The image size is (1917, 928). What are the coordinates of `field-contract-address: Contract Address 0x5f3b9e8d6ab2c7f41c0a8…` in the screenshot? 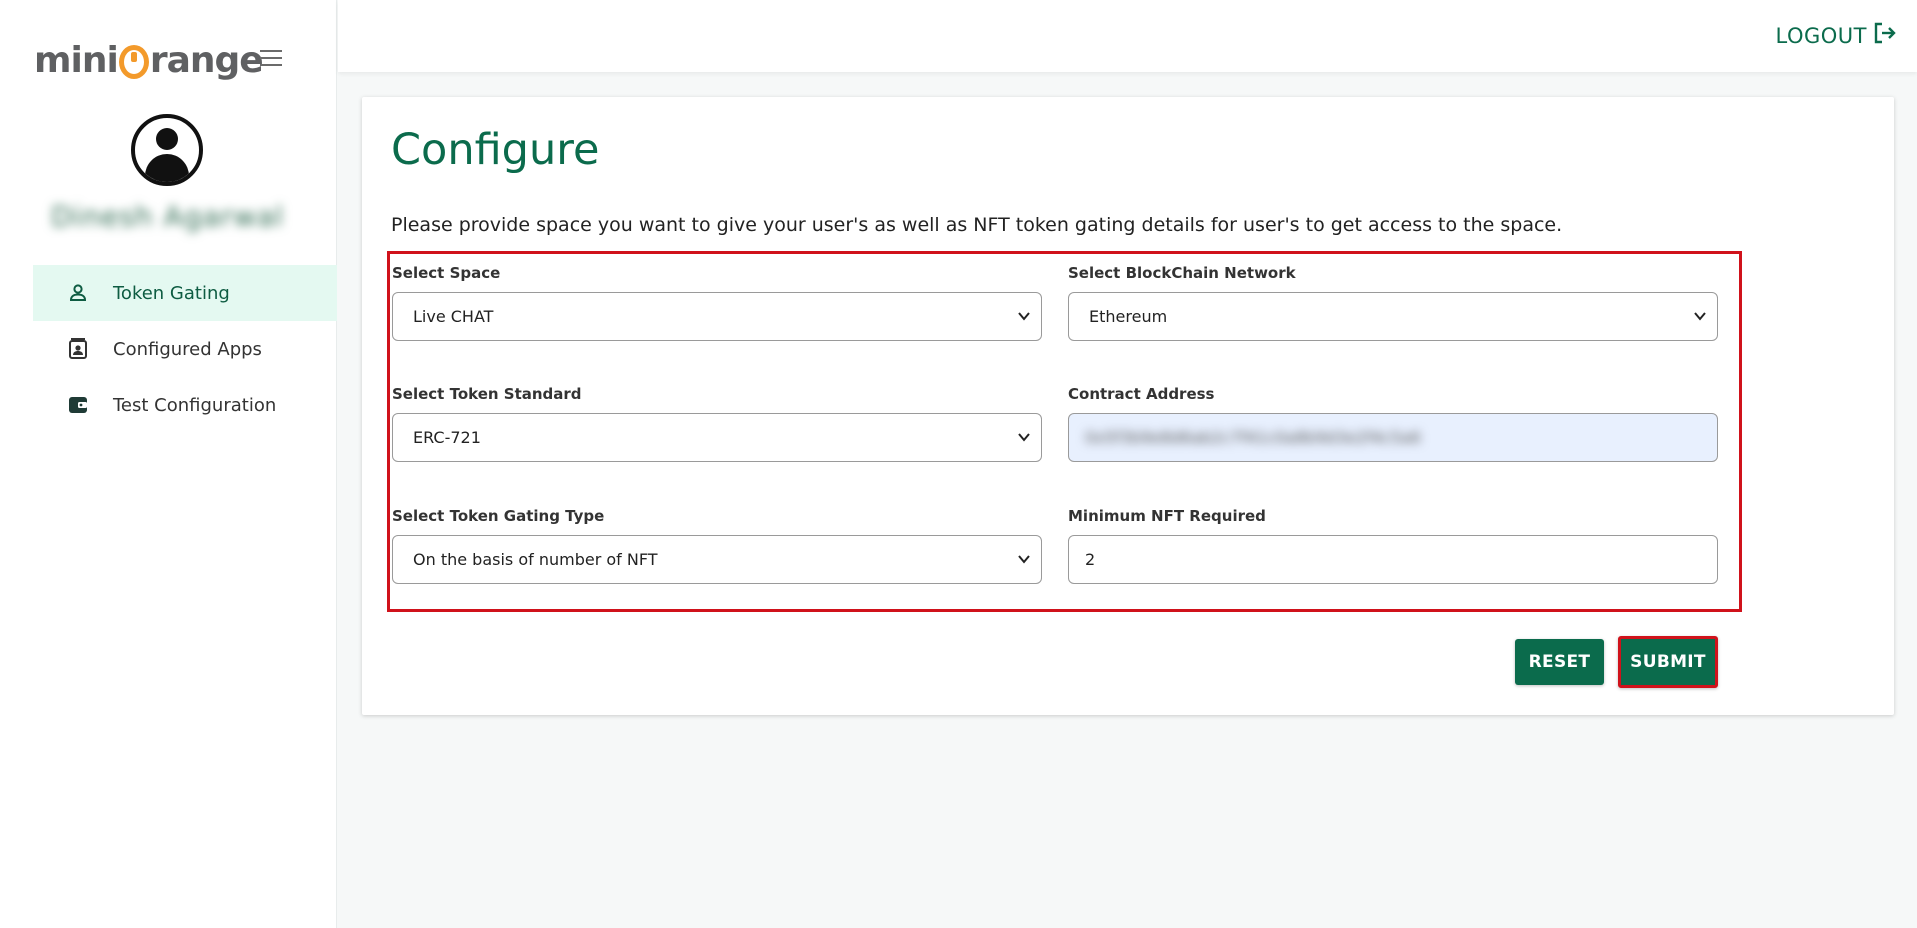 It's located at (1393, 423).